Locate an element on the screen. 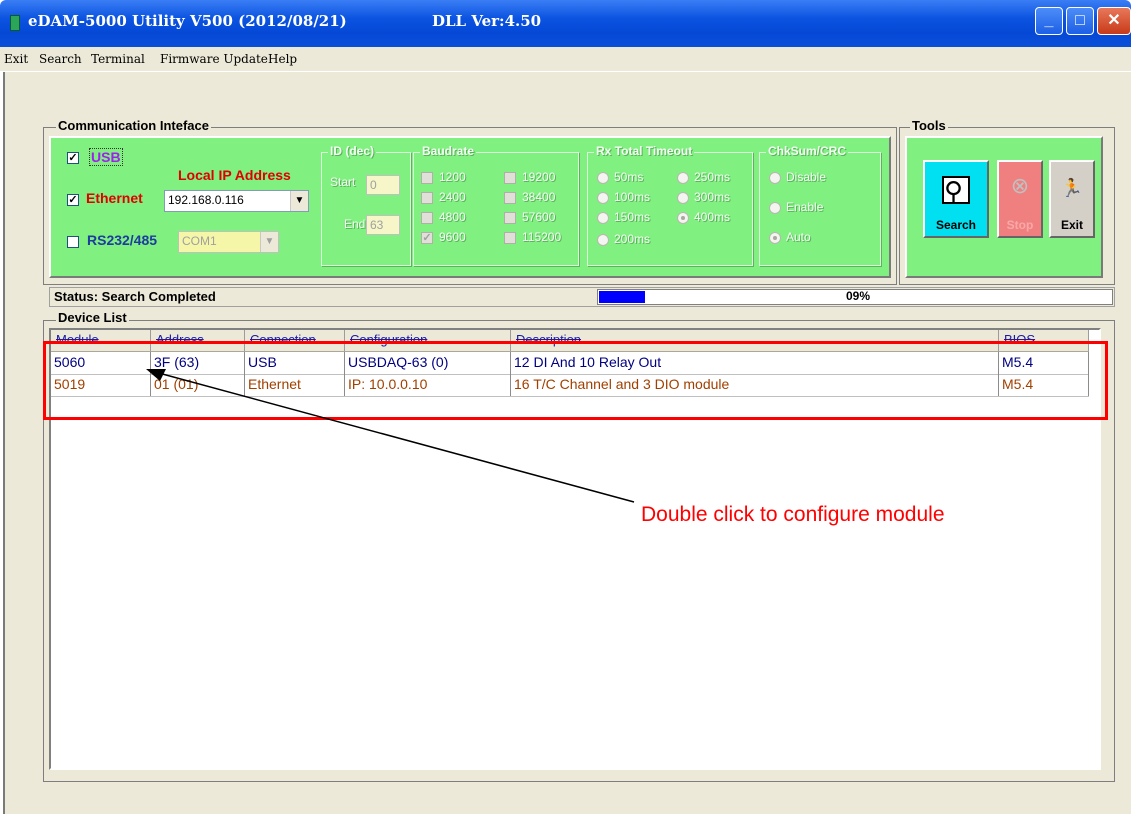 The width and height of the screenshot is (1131, 814). arrow-line is located at coordinates (394, 437).